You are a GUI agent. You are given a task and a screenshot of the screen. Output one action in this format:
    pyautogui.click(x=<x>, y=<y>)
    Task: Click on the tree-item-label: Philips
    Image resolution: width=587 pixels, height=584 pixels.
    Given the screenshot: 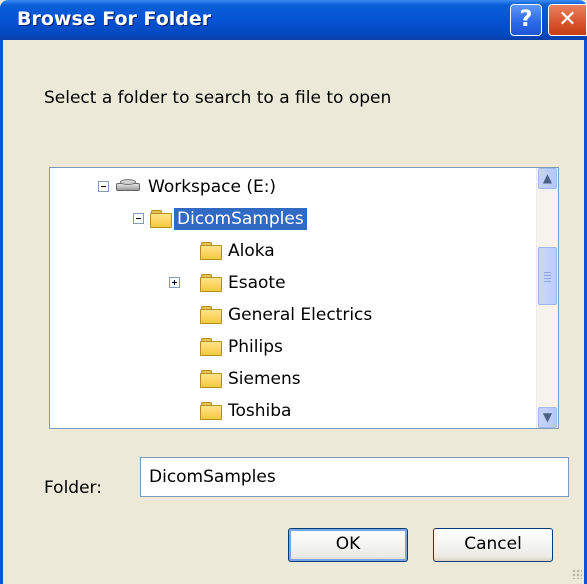 What is the action you would take?
    pyautogui.click(x=255, y=347)
    